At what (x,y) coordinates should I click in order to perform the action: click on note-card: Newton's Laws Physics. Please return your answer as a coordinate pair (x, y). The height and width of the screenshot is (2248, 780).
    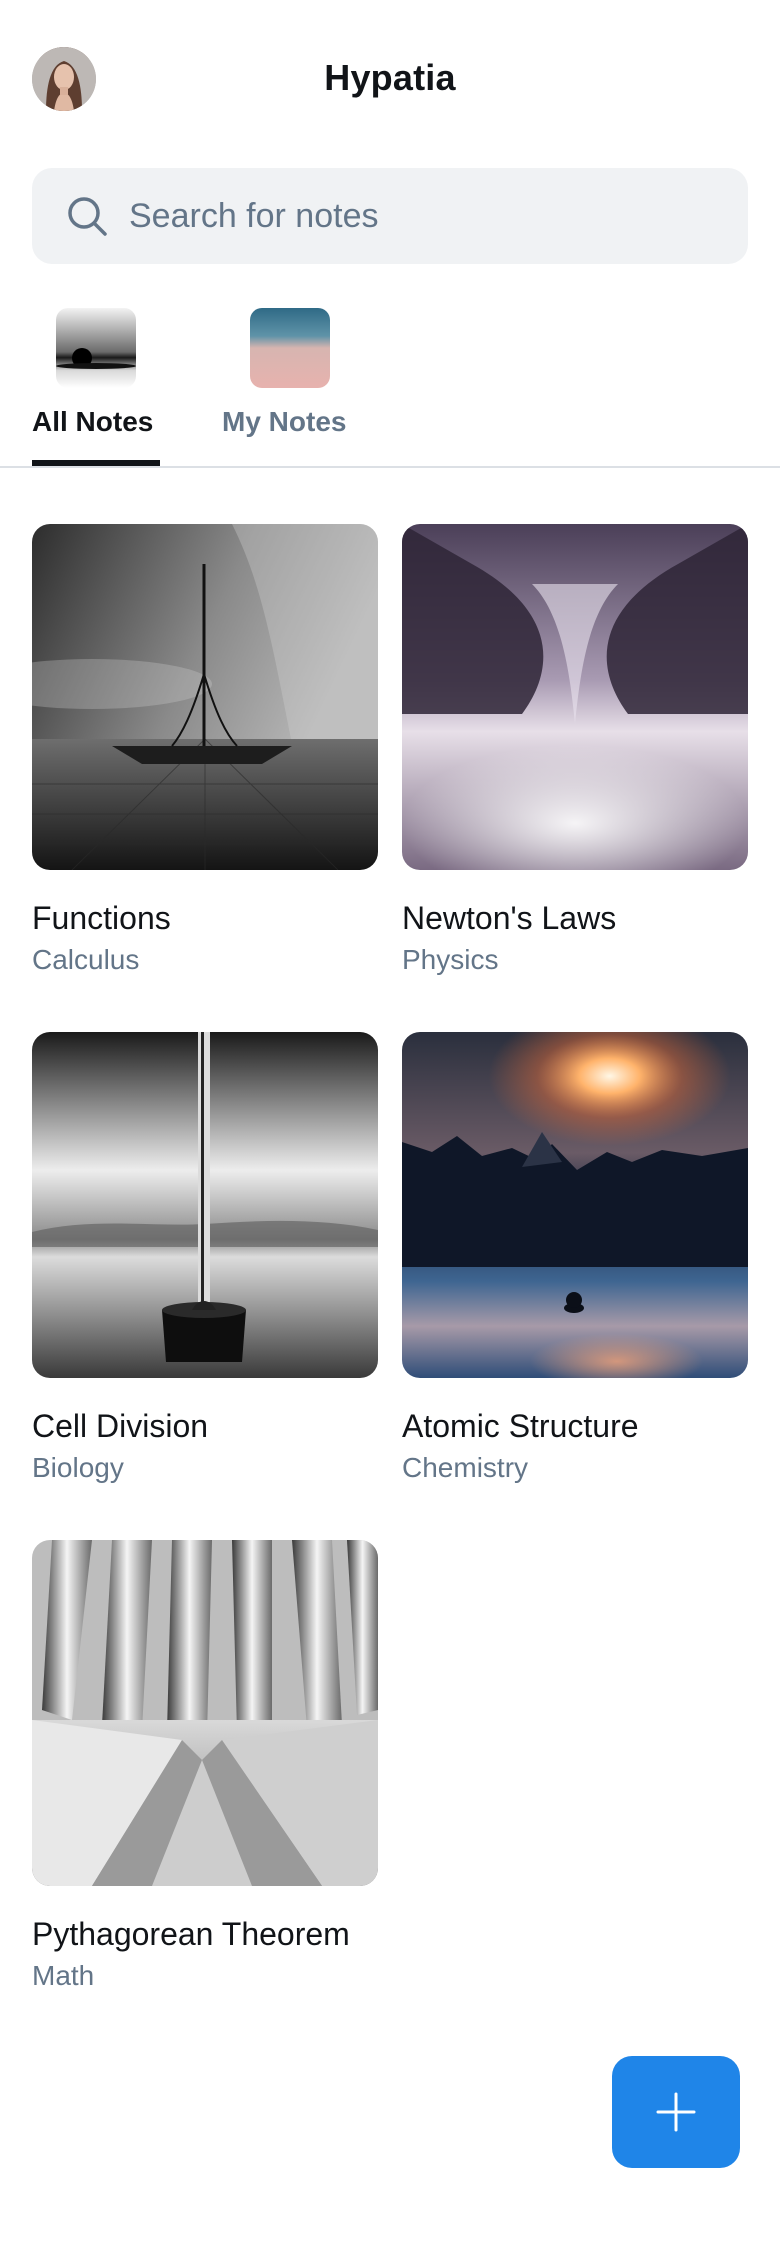
    Looking at the image, I should click on (575, 751).